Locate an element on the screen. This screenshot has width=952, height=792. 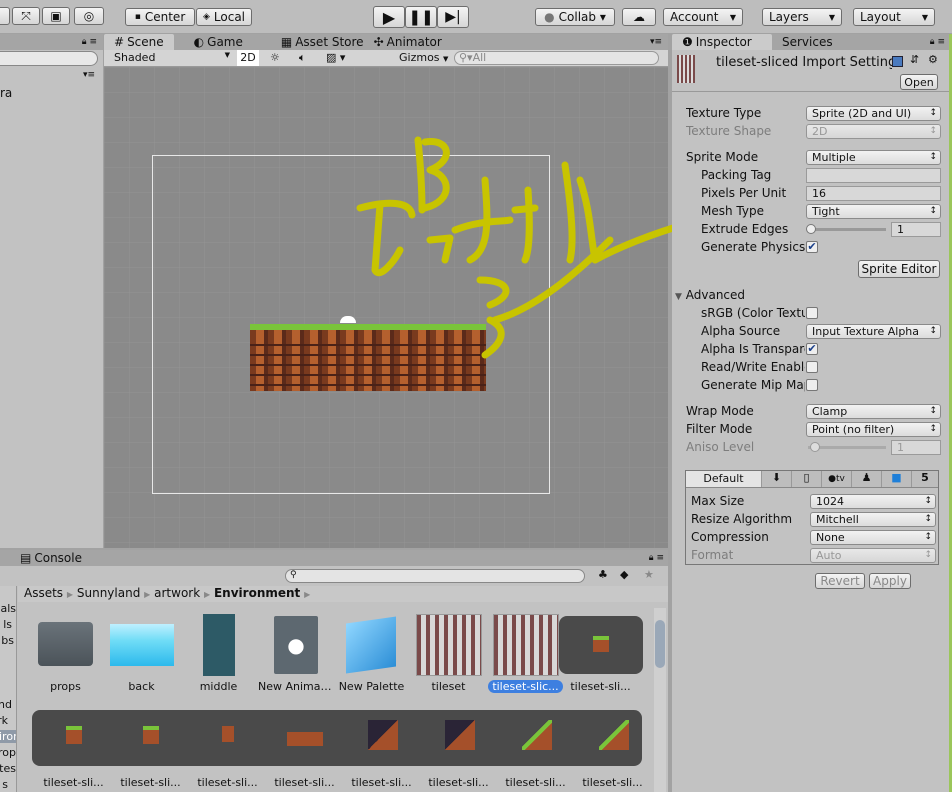
tab-console: ▤ Console is located at coordinates (51, 558).